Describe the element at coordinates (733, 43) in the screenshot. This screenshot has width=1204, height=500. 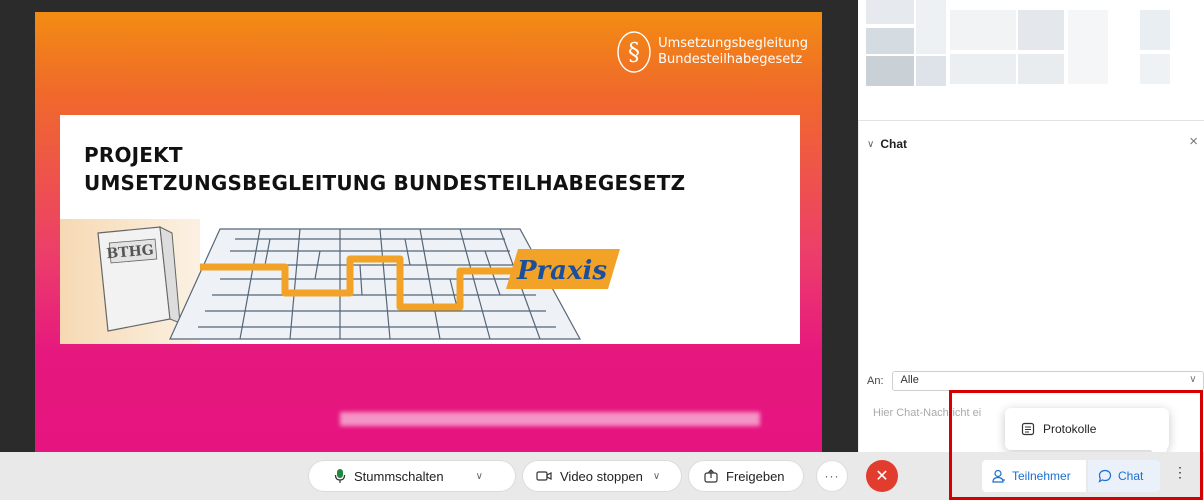
I see `logo-line-1: Umsetzungsbegleitung` at that location.